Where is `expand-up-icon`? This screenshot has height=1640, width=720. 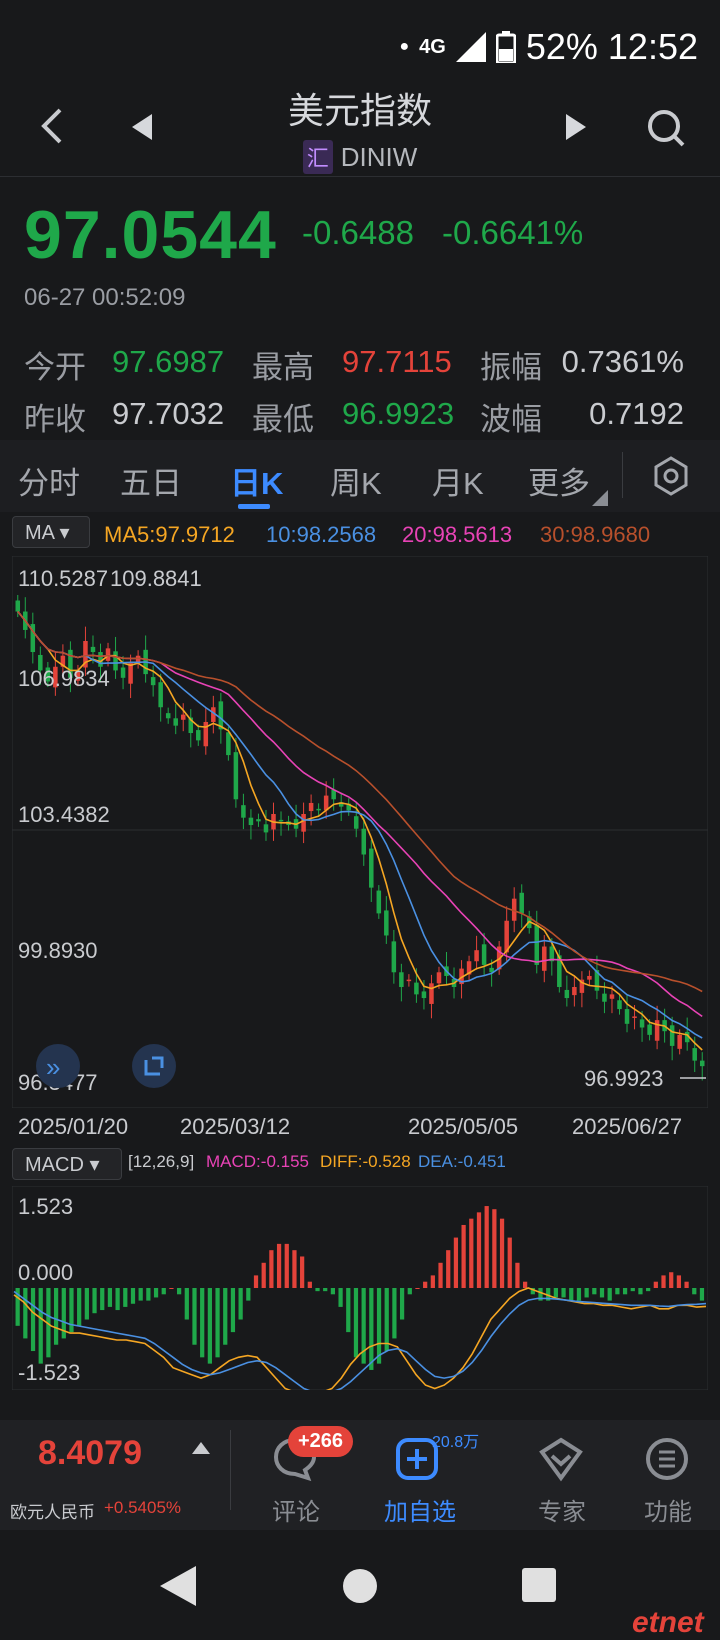 expand-up-icon is located at coordinates (201, 1448).